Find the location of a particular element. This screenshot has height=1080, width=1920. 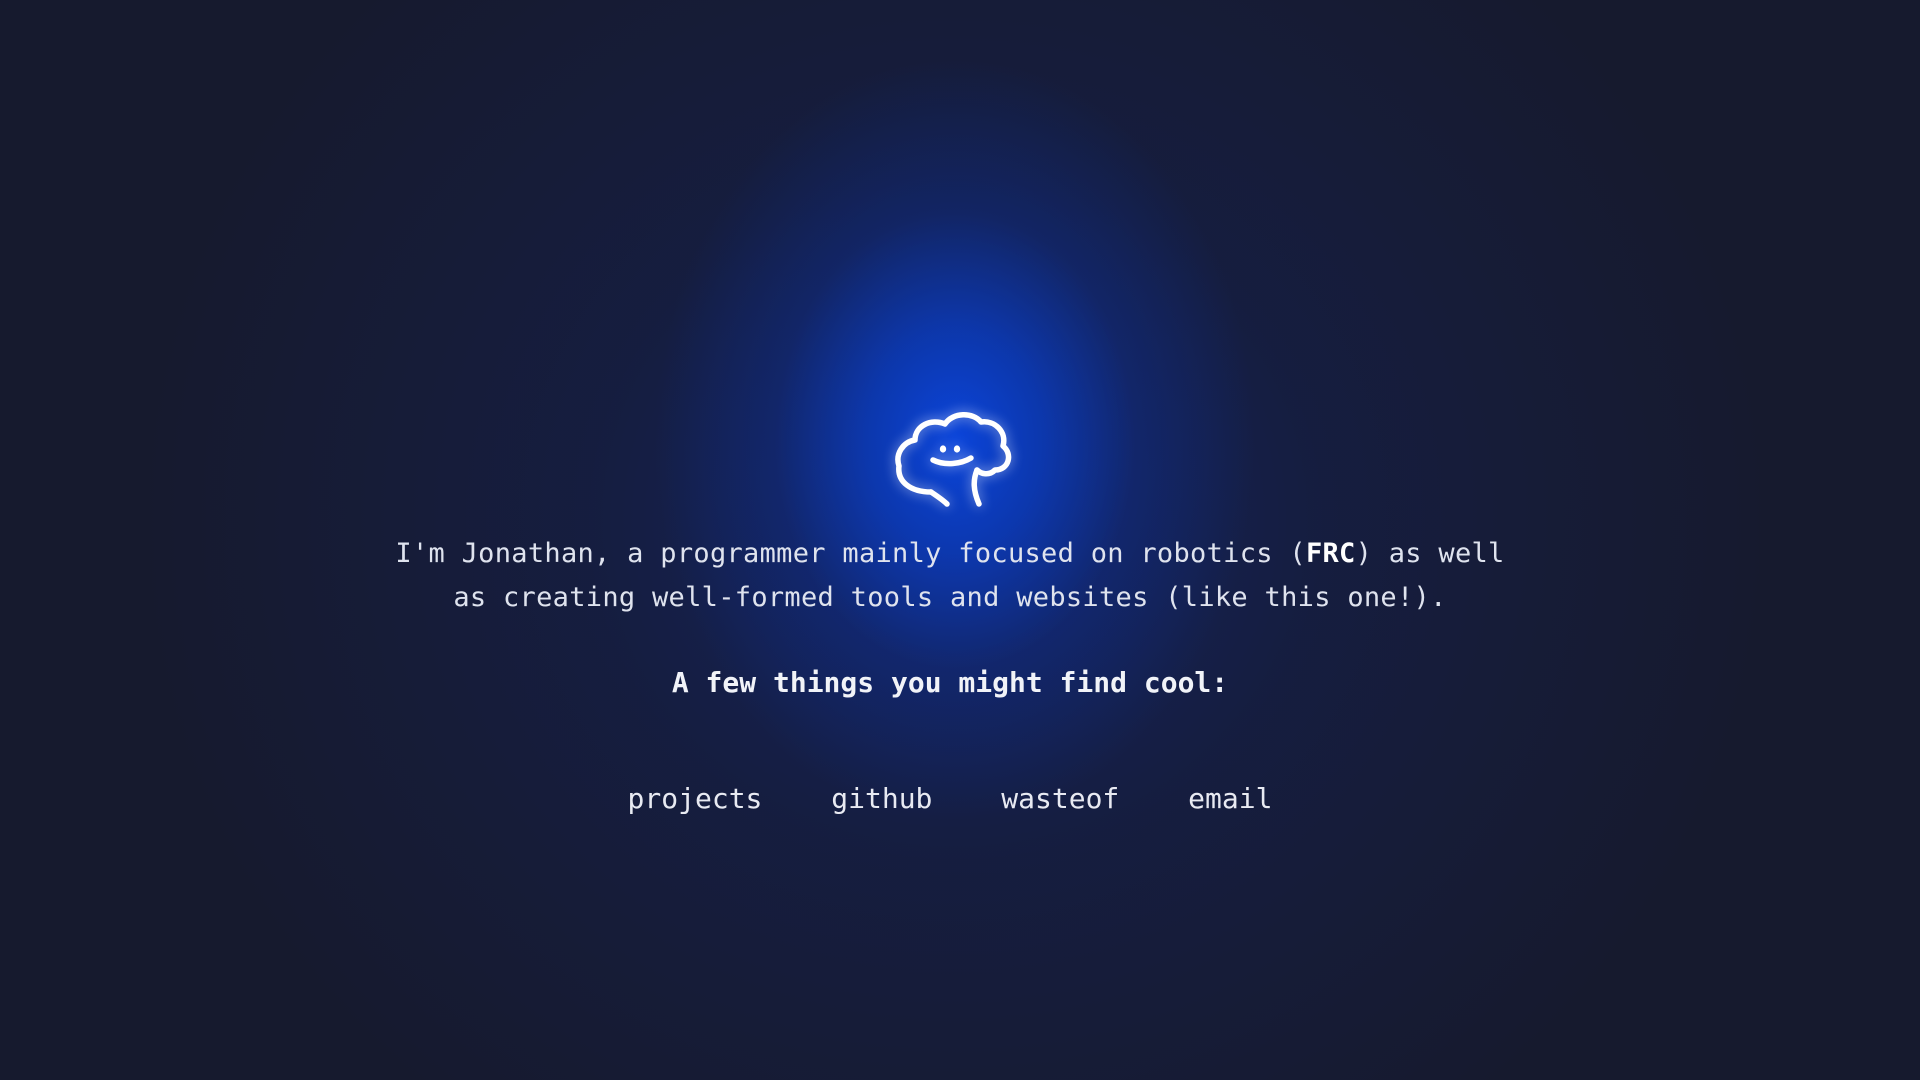

intro-frc-bold: FRC is located at coordinates (1330, 553).